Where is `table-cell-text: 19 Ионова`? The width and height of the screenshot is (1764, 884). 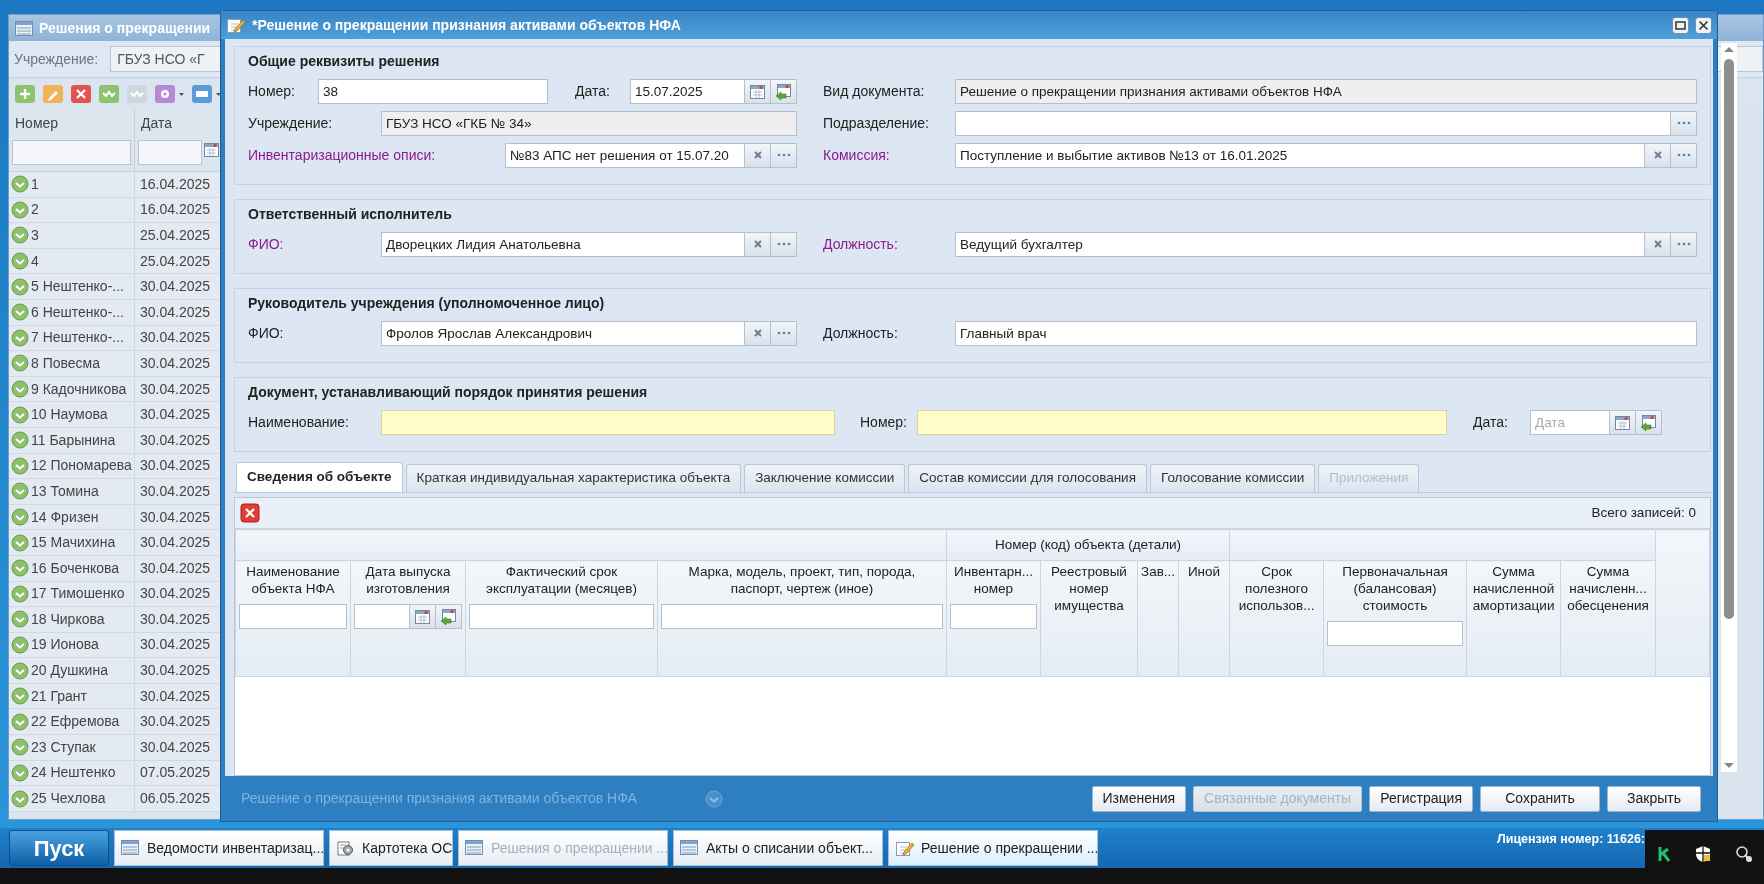 table-cell-text: 19 Ионова is located at coordinates (65, 645).